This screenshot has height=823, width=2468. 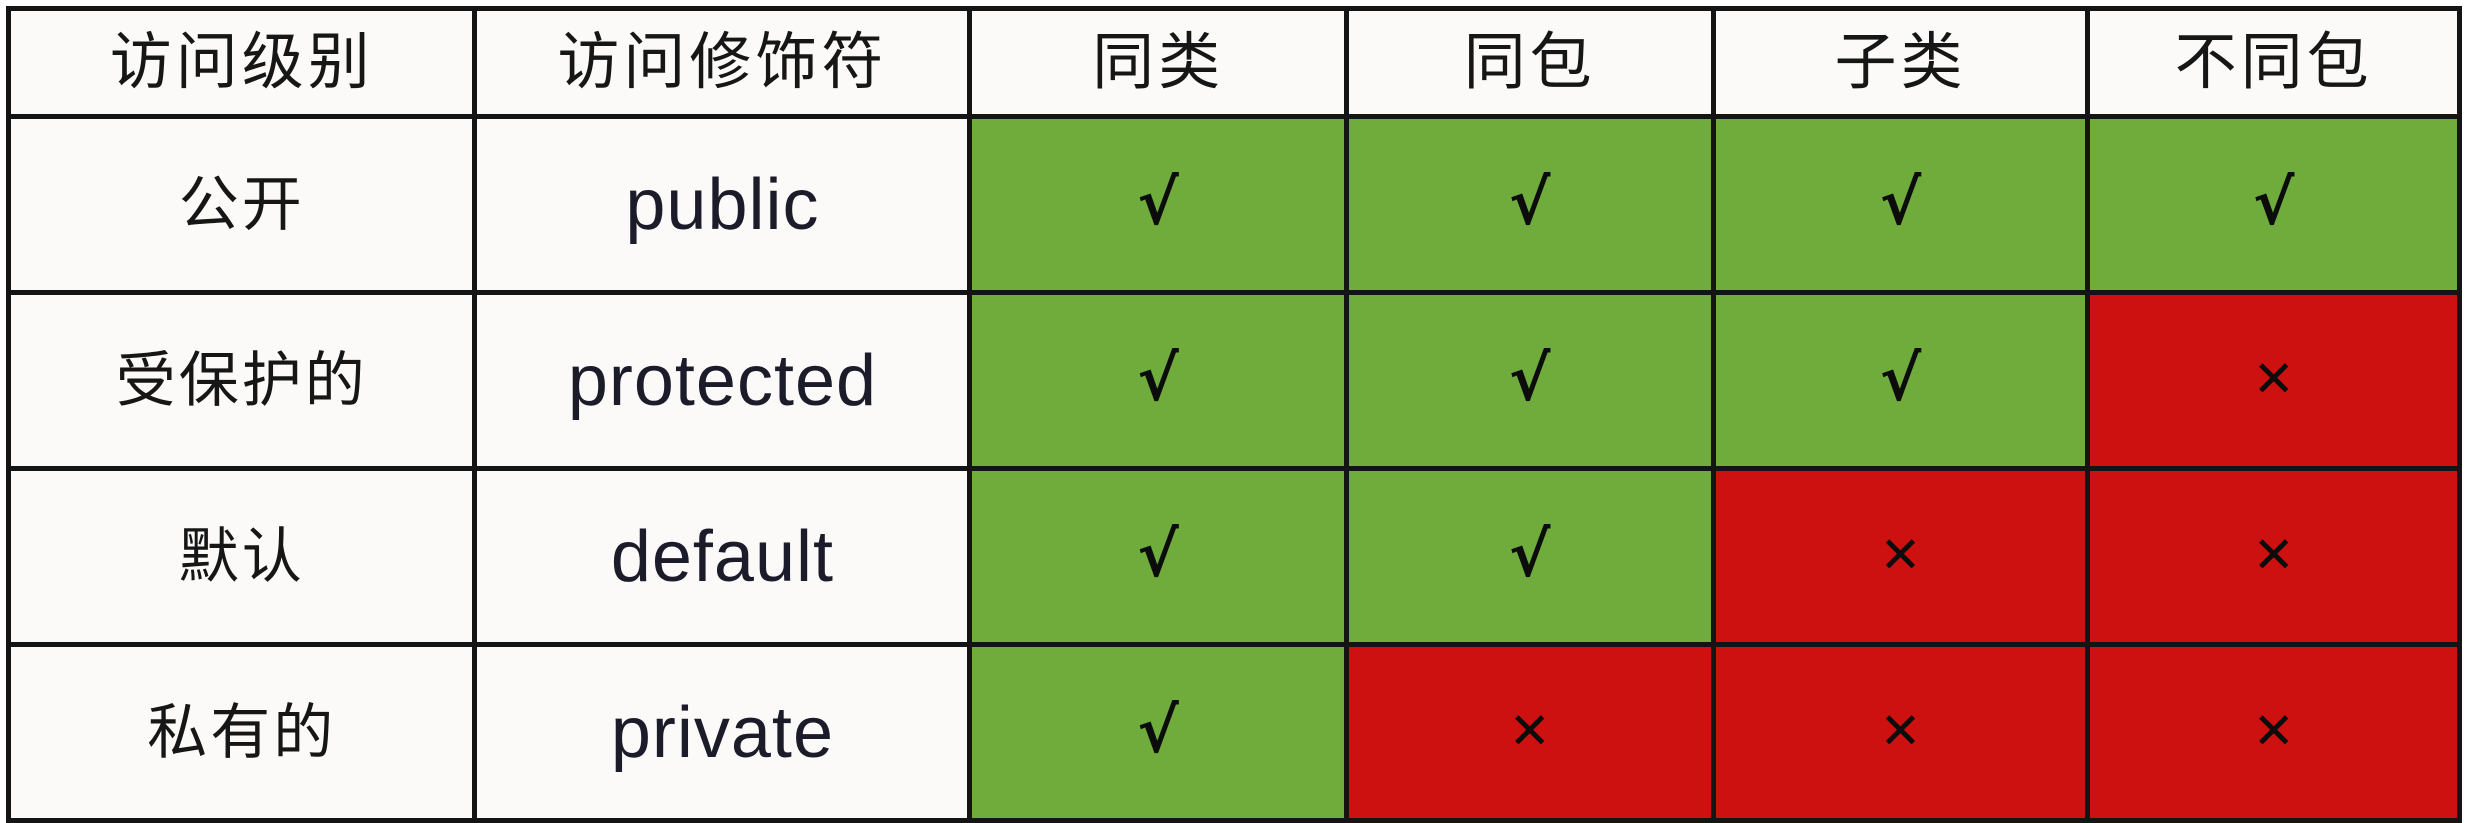 I want to click on column-header-subclass: 子类, so click(x=1900, y=62).